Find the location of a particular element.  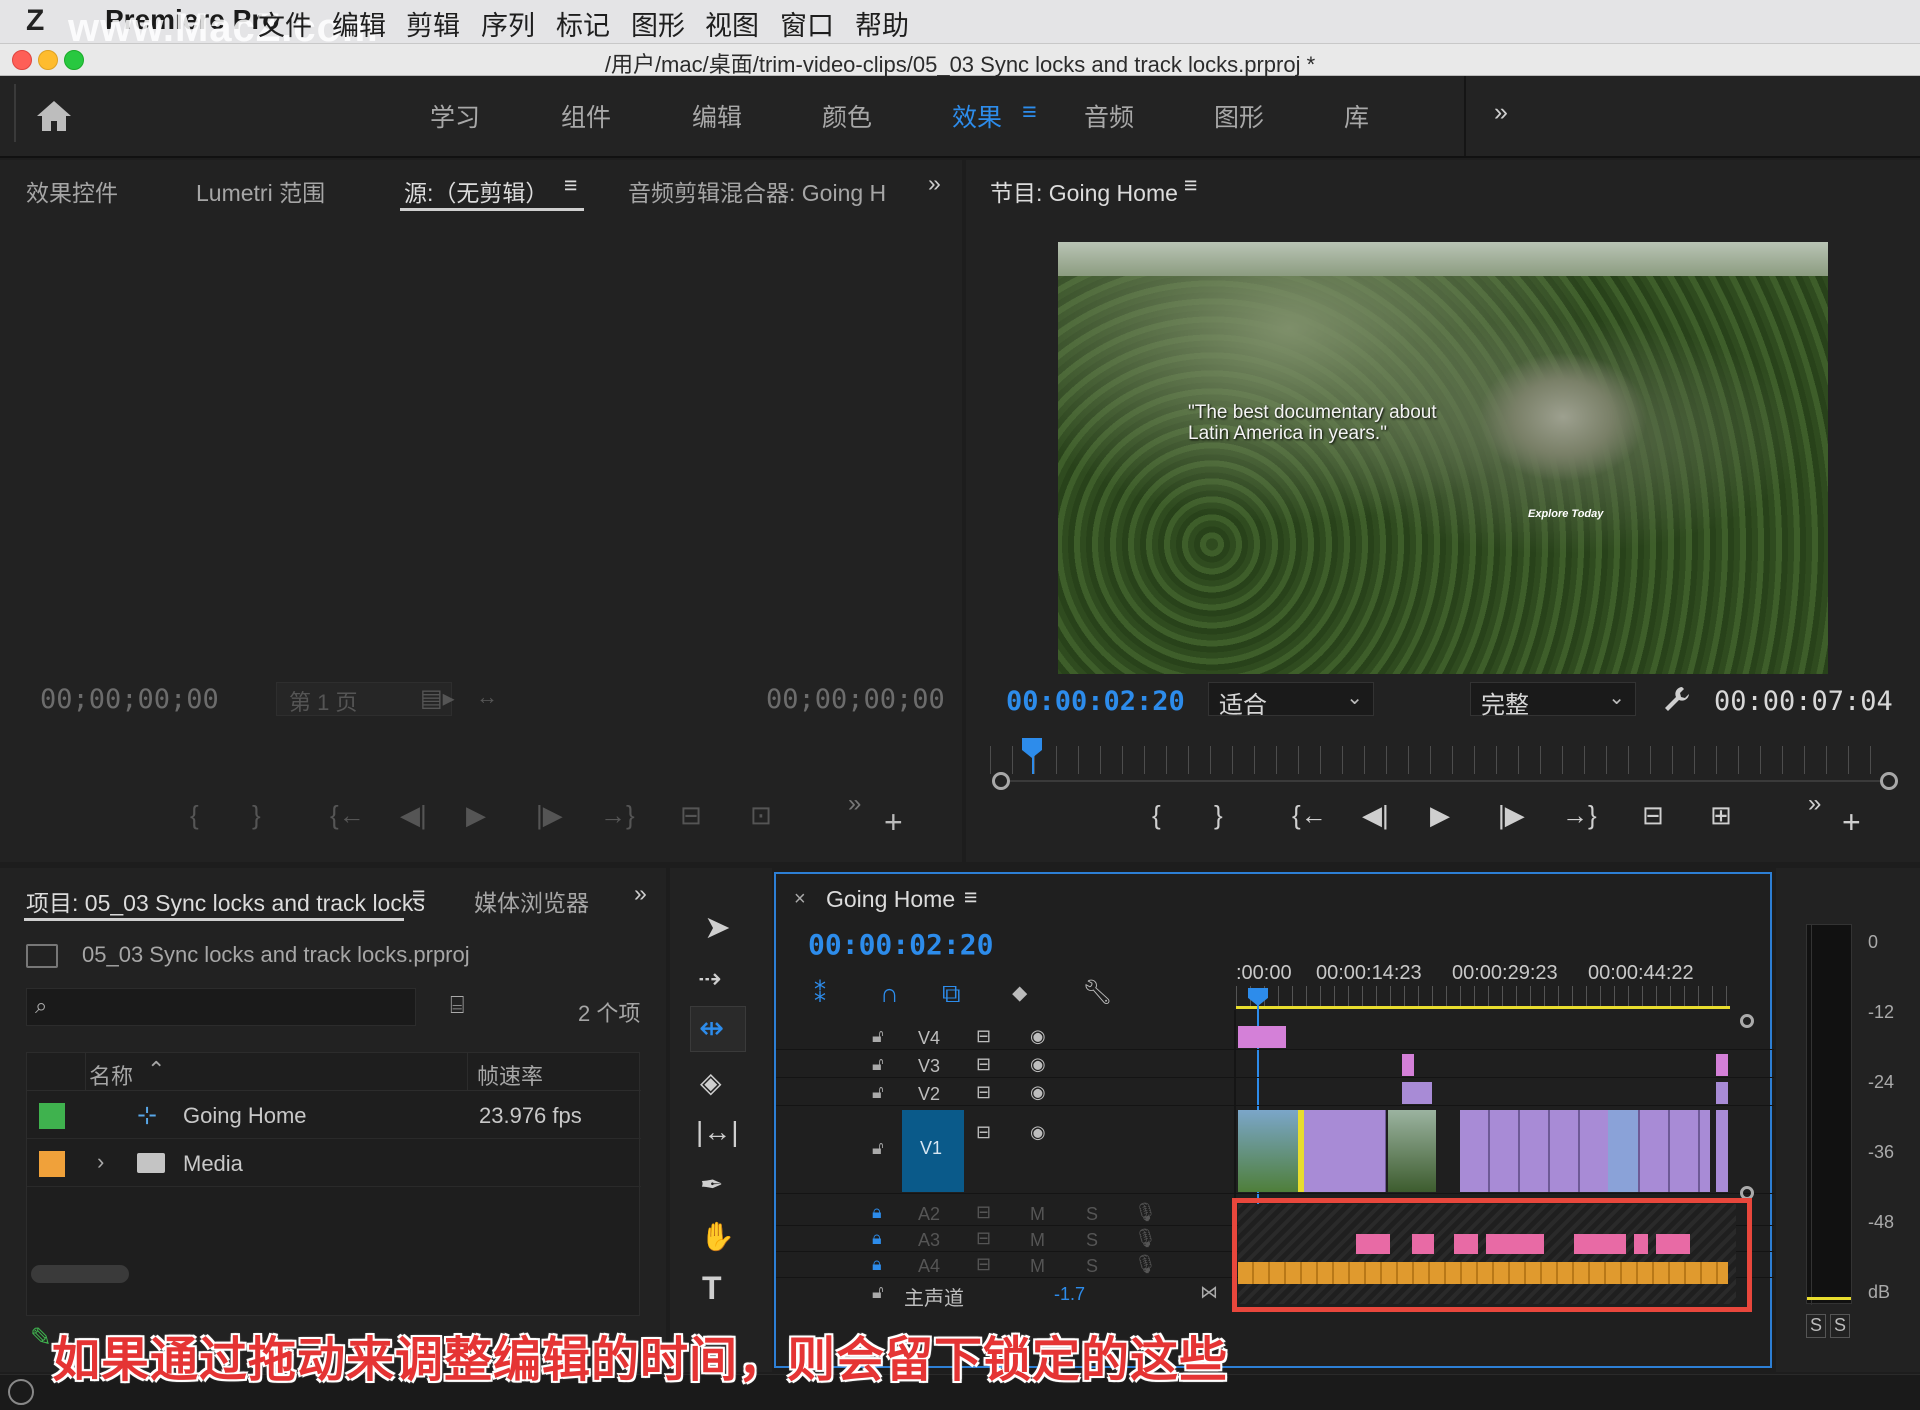

program-ruler is located at coordinates (1433, 760).